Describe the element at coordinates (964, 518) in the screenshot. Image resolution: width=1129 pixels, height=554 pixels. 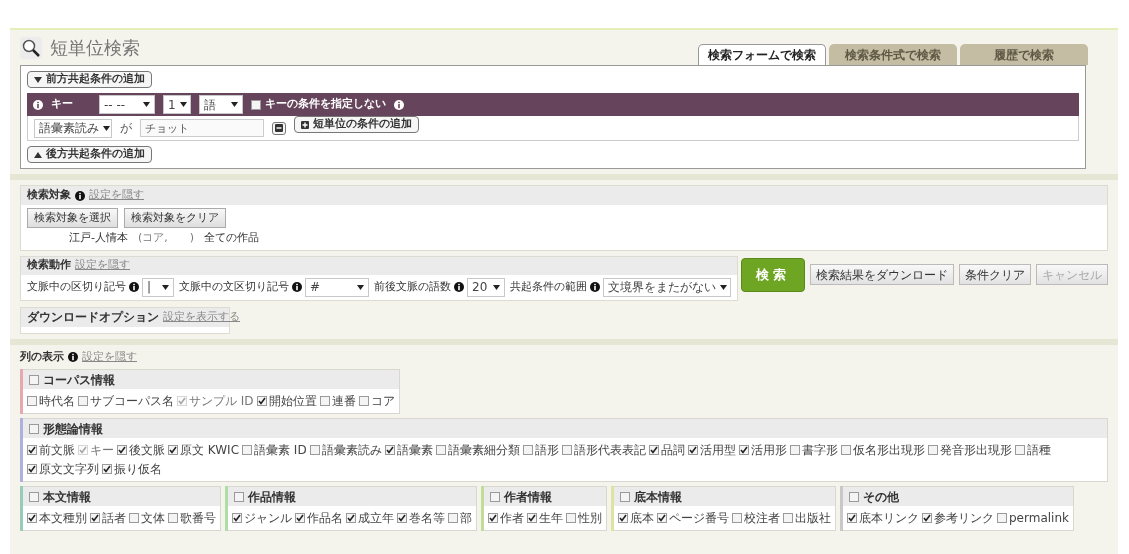
I see `checkbox-label: 参考リンク` at that location.